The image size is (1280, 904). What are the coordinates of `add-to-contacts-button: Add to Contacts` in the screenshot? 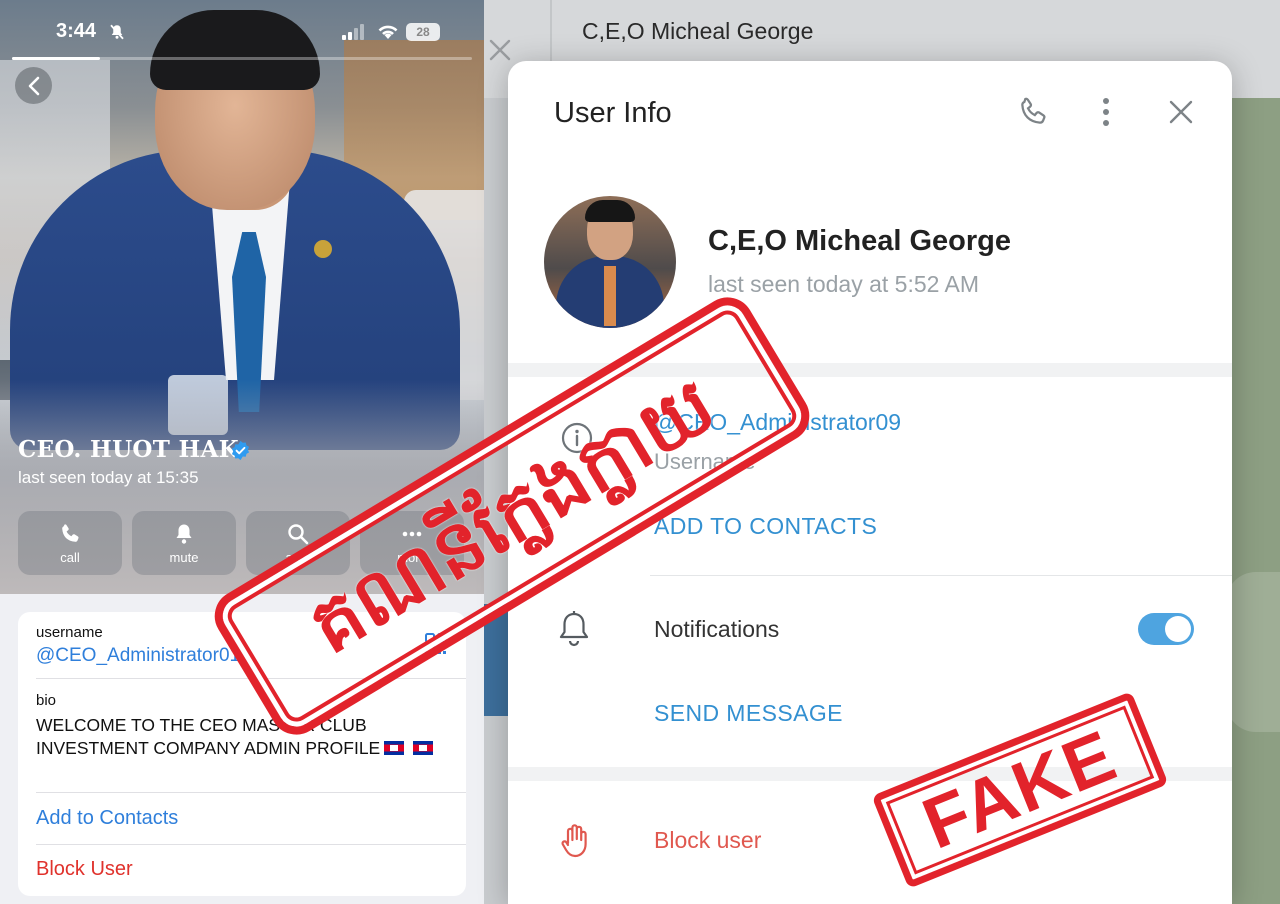 It's located at (107, 818).